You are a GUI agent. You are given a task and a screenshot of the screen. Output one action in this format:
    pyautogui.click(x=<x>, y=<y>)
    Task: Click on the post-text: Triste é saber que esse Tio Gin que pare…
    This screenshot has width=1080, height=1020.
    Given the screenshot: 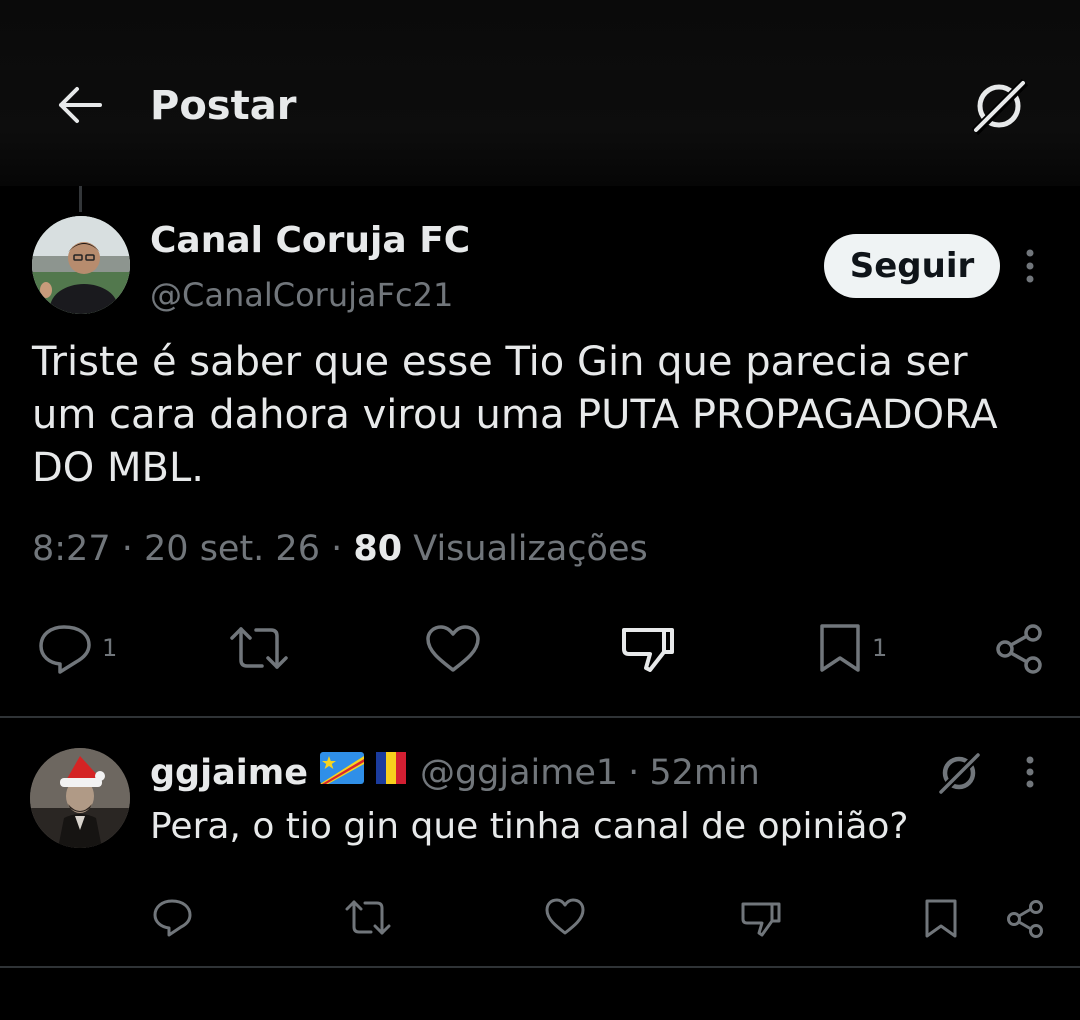 What is the action you would take?
    pyautogui.click(x=542, y=415)
    